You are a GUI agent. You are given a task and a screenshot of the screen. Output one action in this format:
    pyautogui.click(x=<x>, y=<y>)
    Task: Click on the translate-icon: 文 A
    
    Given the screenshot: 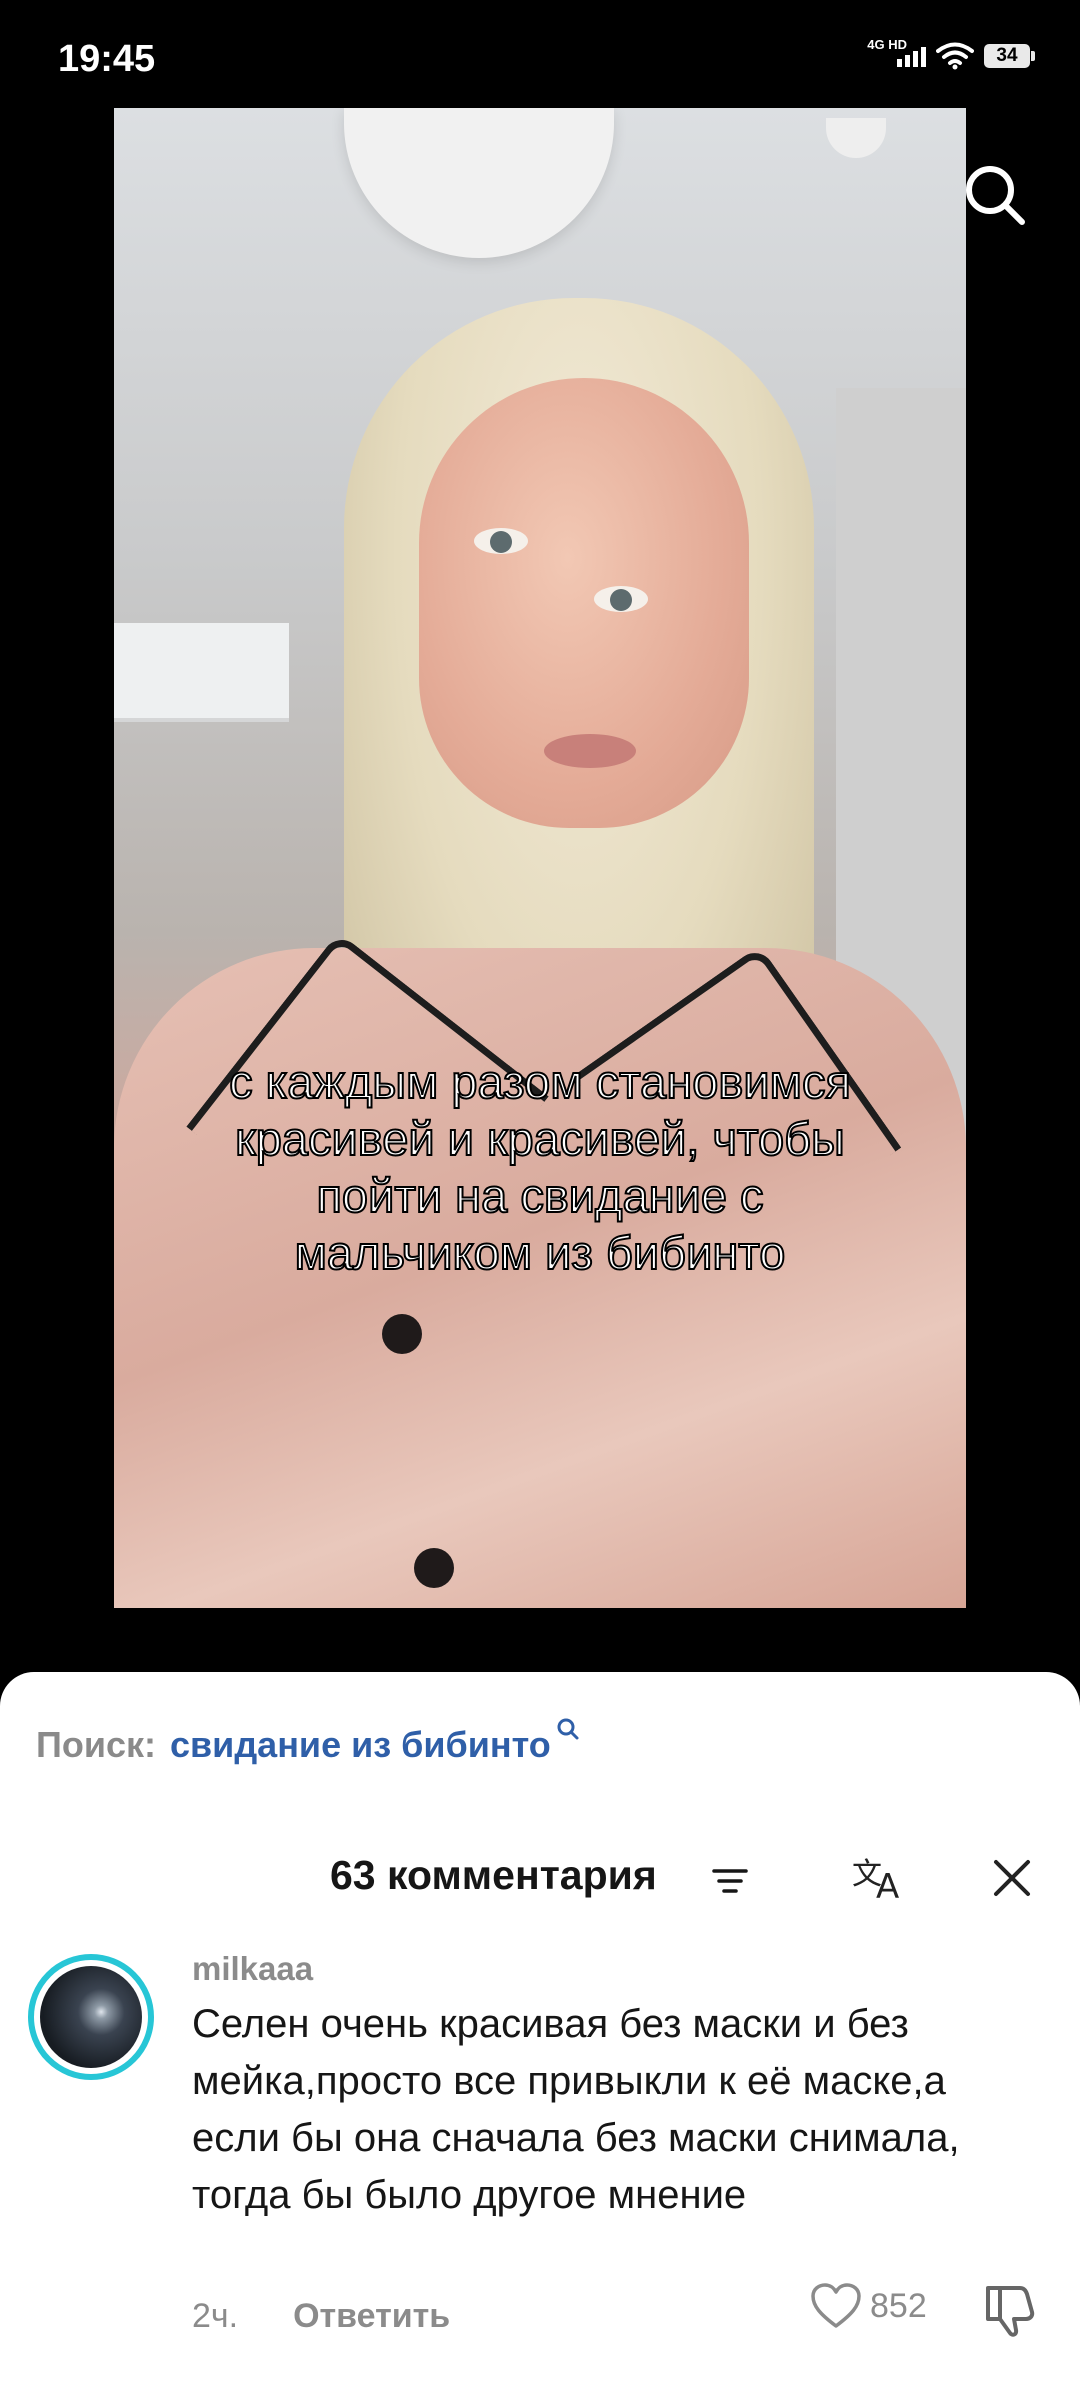 What is the action you would take?
    pyautogui.click(x=880, y=1878)
    